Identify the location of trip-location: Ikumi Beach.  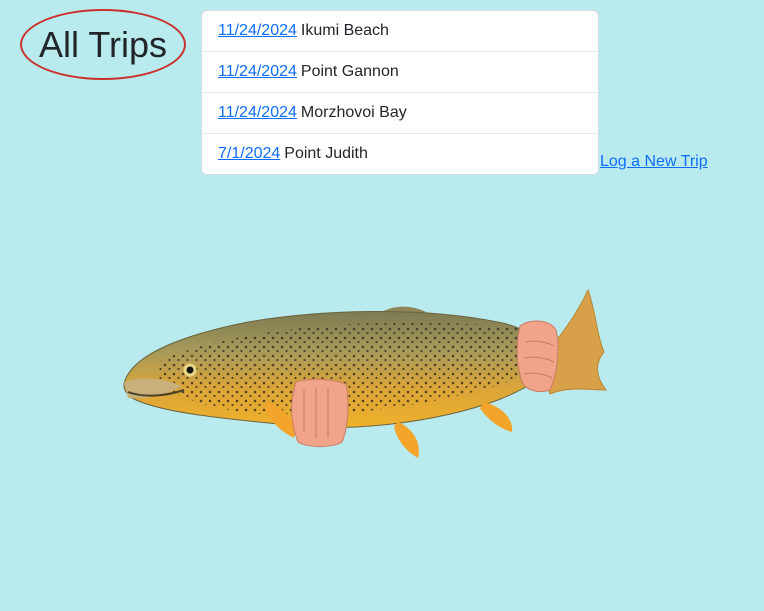
(344, 30).